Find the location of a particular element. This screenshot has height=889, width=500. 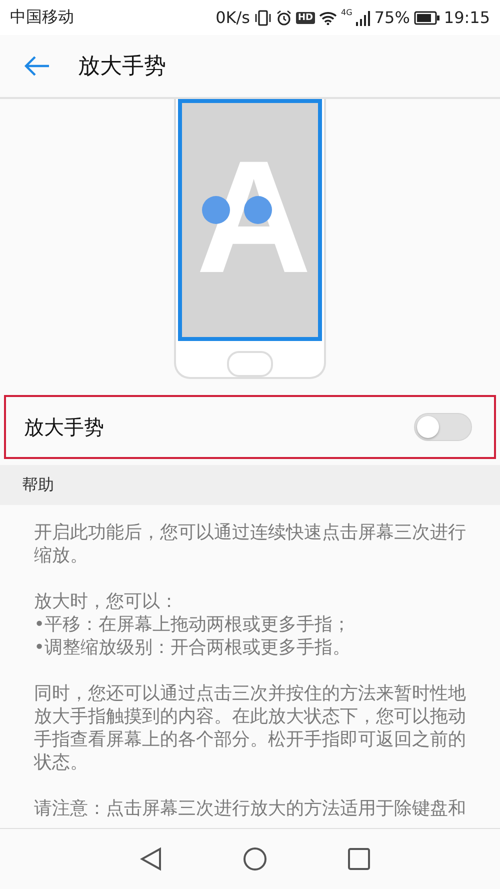

network-speed: 0K/s is located at coordinates (233, 17).